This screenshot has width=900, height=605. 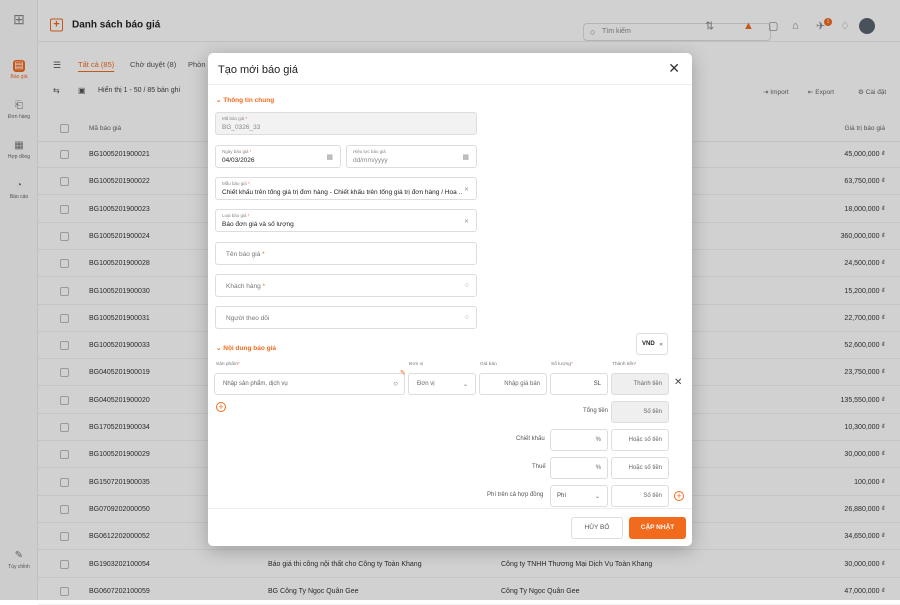 I want to click on field-label-text: Mẫu báo giá, so click(x=234, y=183).